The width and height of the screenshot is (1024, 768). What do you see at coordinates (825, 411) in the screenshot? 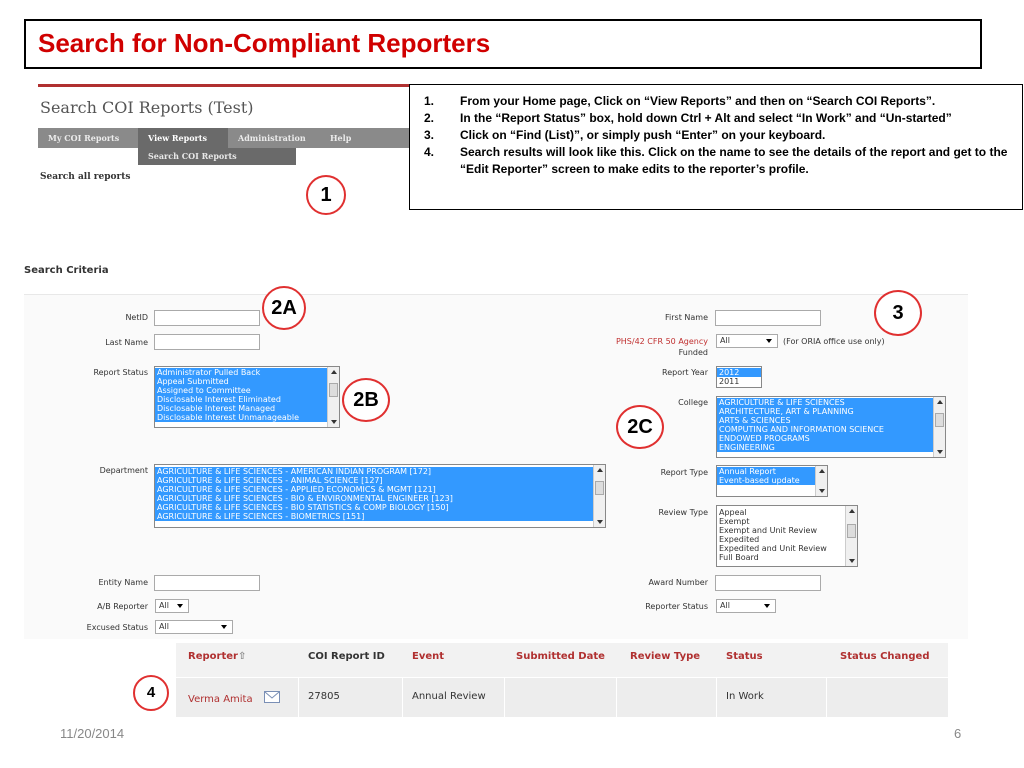
I see `list-item: ARCHITECTURE, ART & PLANNING` at bounding box center [825, 411].